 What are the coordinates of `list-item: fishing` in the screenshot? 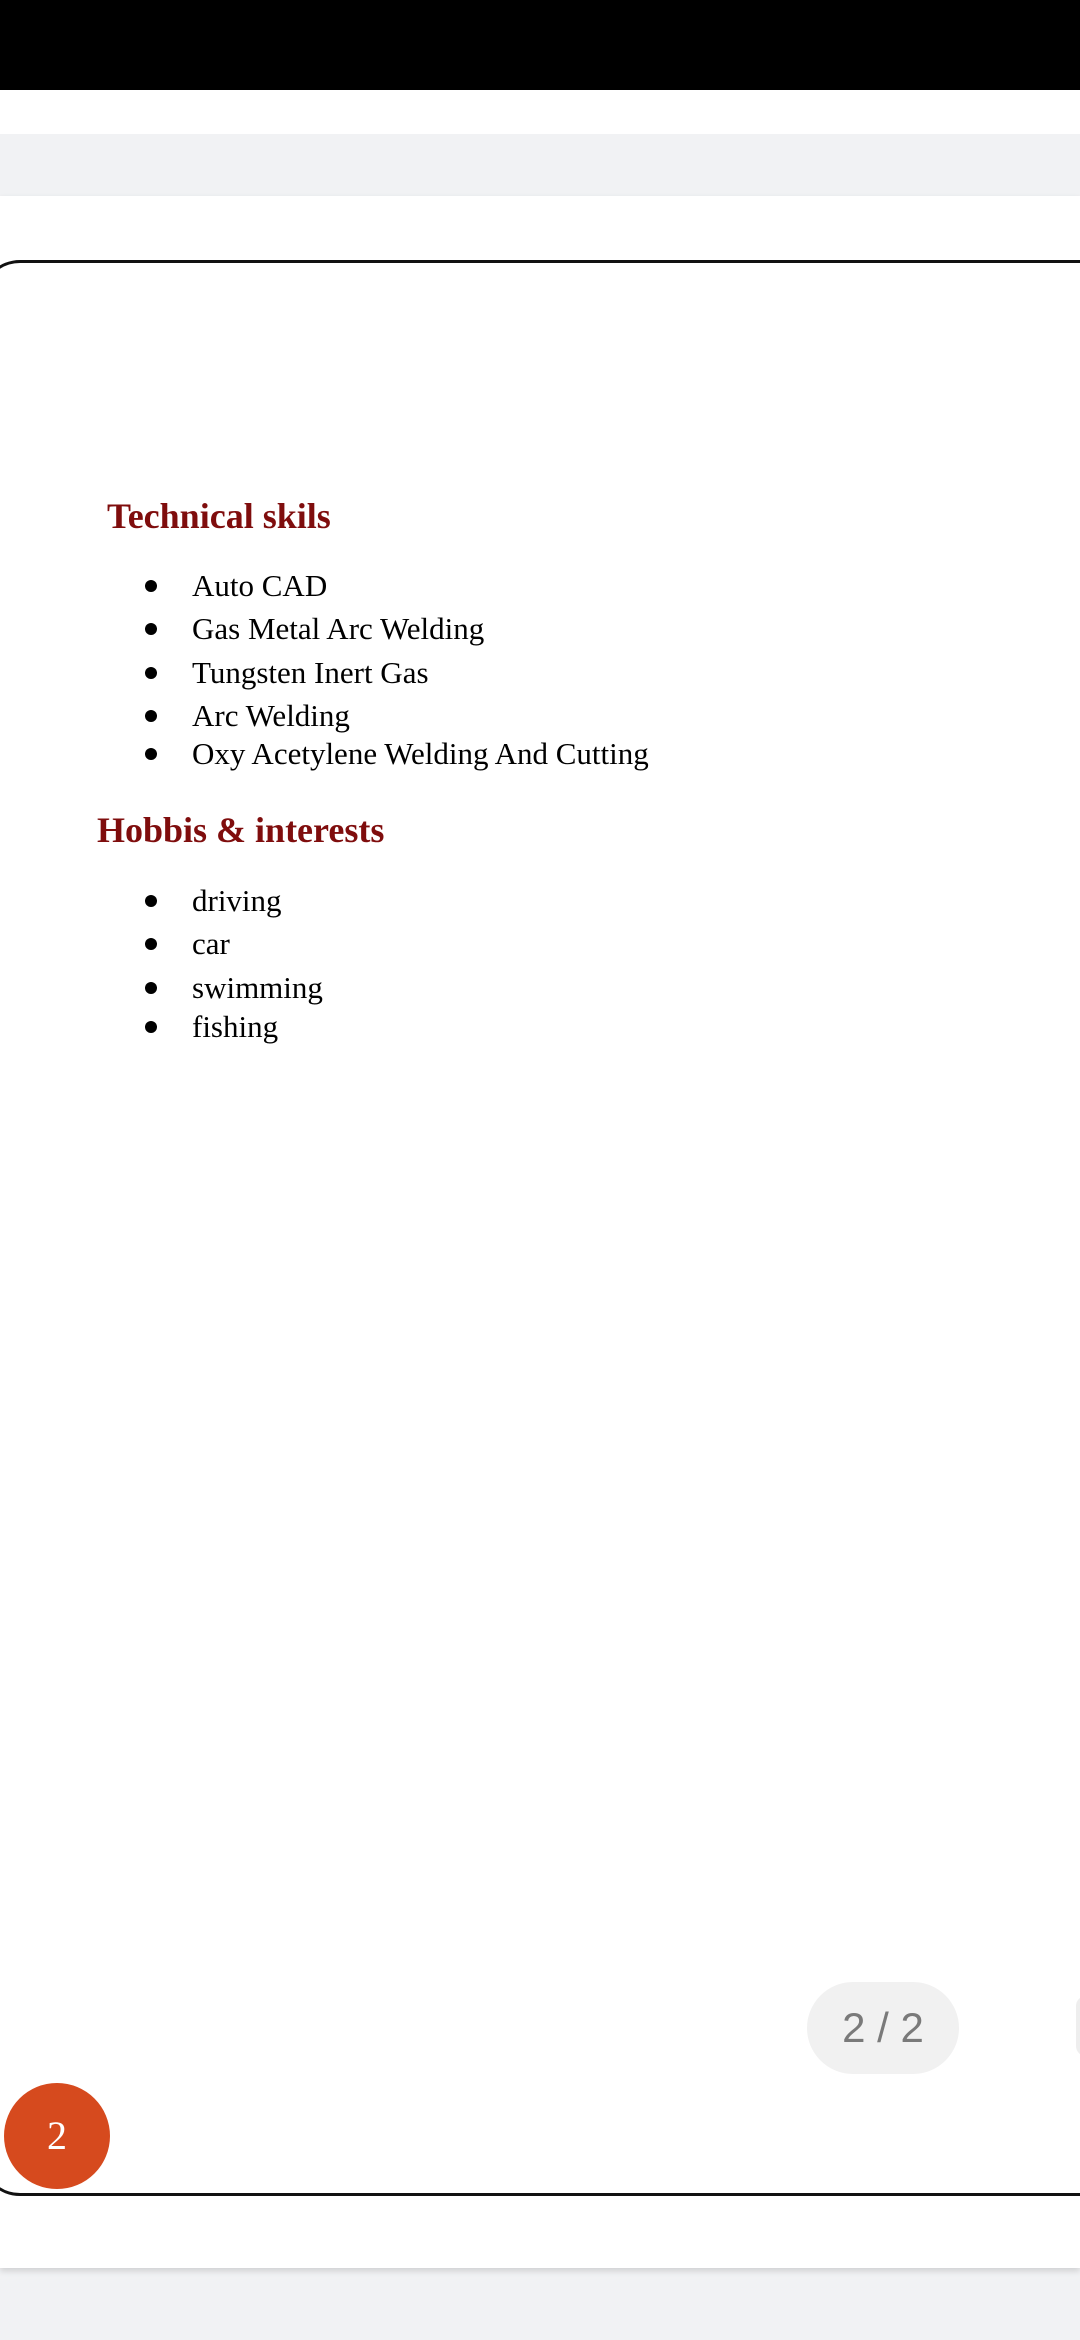 It's located at (450, 1028).